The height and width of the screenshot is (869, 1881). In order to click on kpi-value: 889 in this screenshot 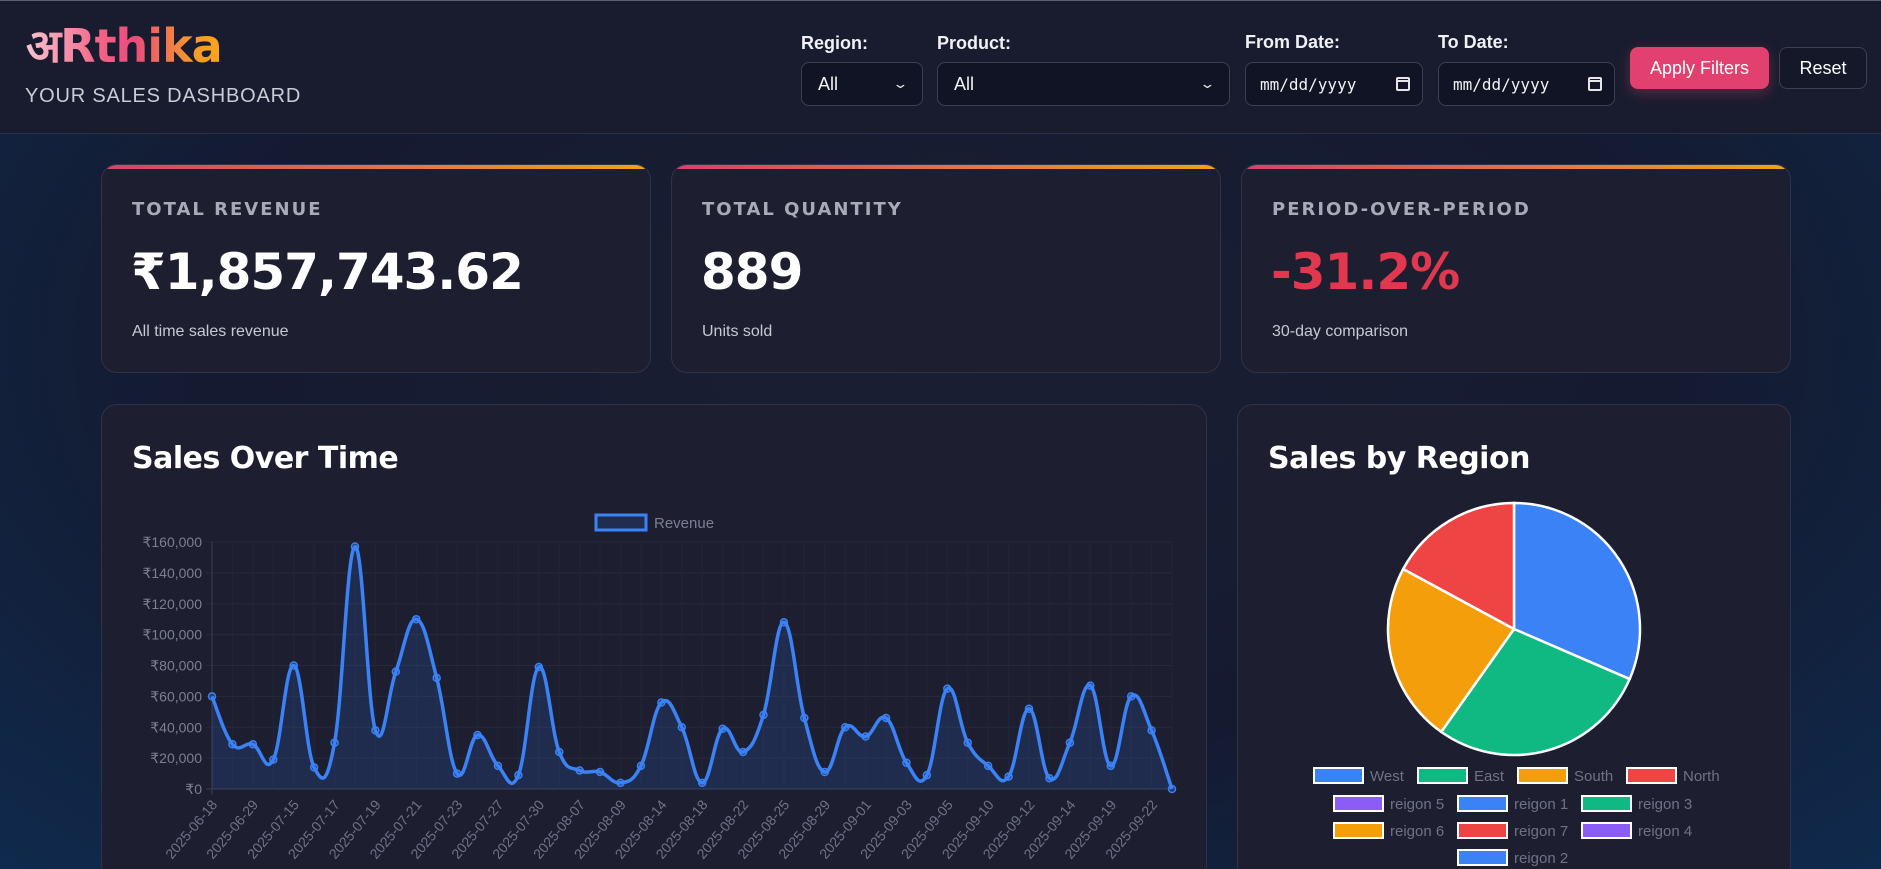, I will do `click(752, 272)`.